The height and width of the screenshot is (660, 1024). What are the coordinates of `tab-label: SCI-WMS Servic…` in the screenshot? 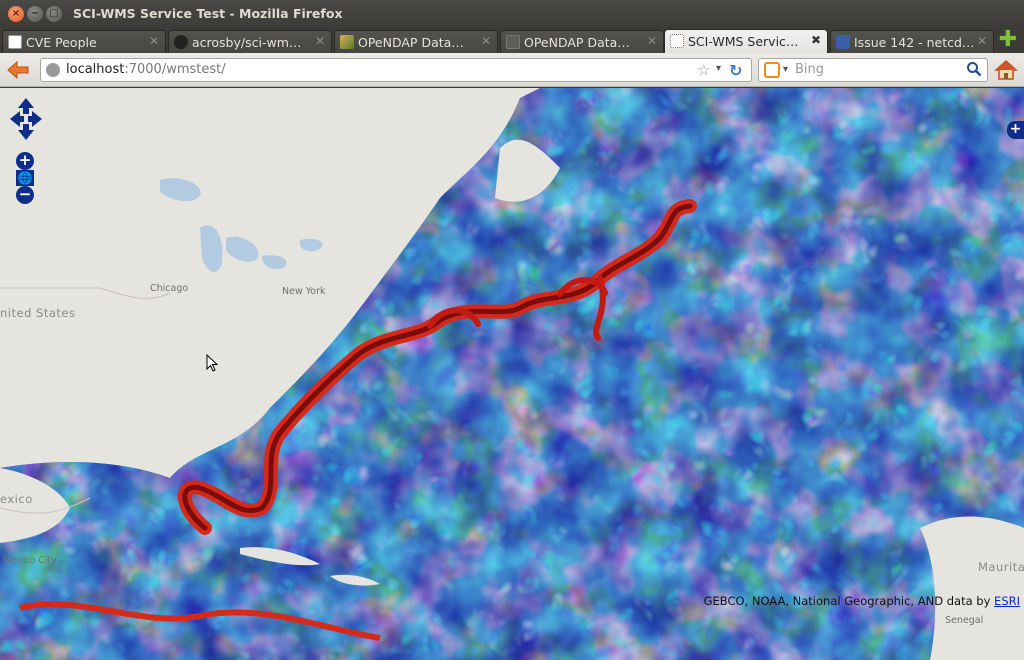 It's located at (743, 41).